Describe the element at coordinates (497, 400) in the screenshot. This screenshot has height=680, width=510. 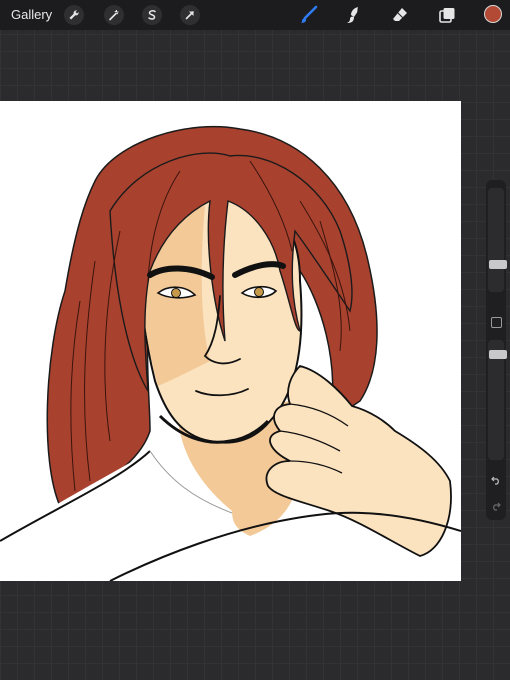
I see `opacity-slider` at that location.